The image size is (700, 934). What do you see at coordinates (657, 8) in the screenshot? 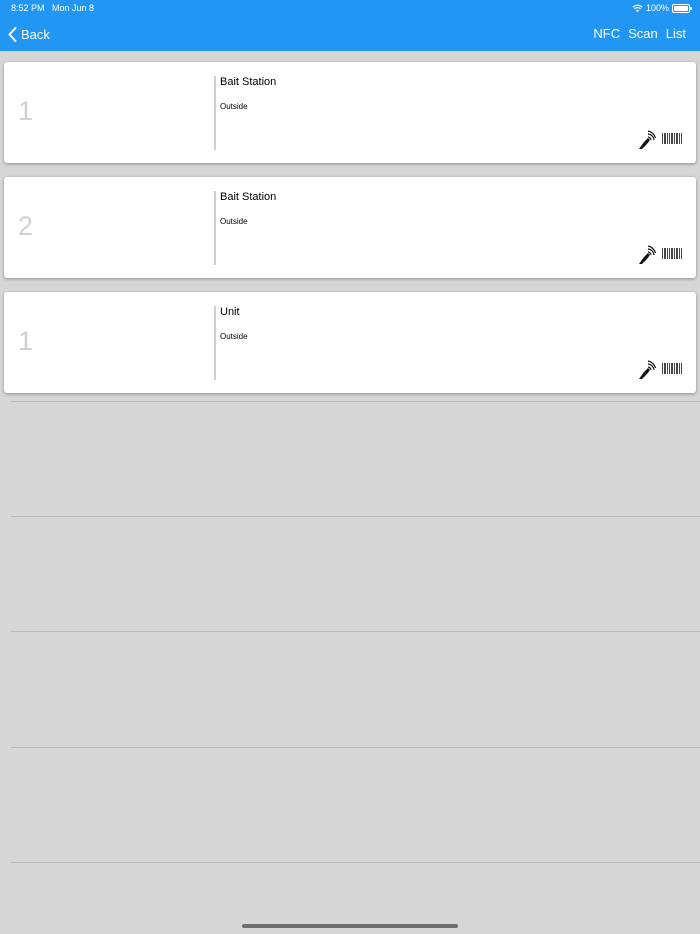
I see `battery-percent: 100%` at bounding box center [657, 8].